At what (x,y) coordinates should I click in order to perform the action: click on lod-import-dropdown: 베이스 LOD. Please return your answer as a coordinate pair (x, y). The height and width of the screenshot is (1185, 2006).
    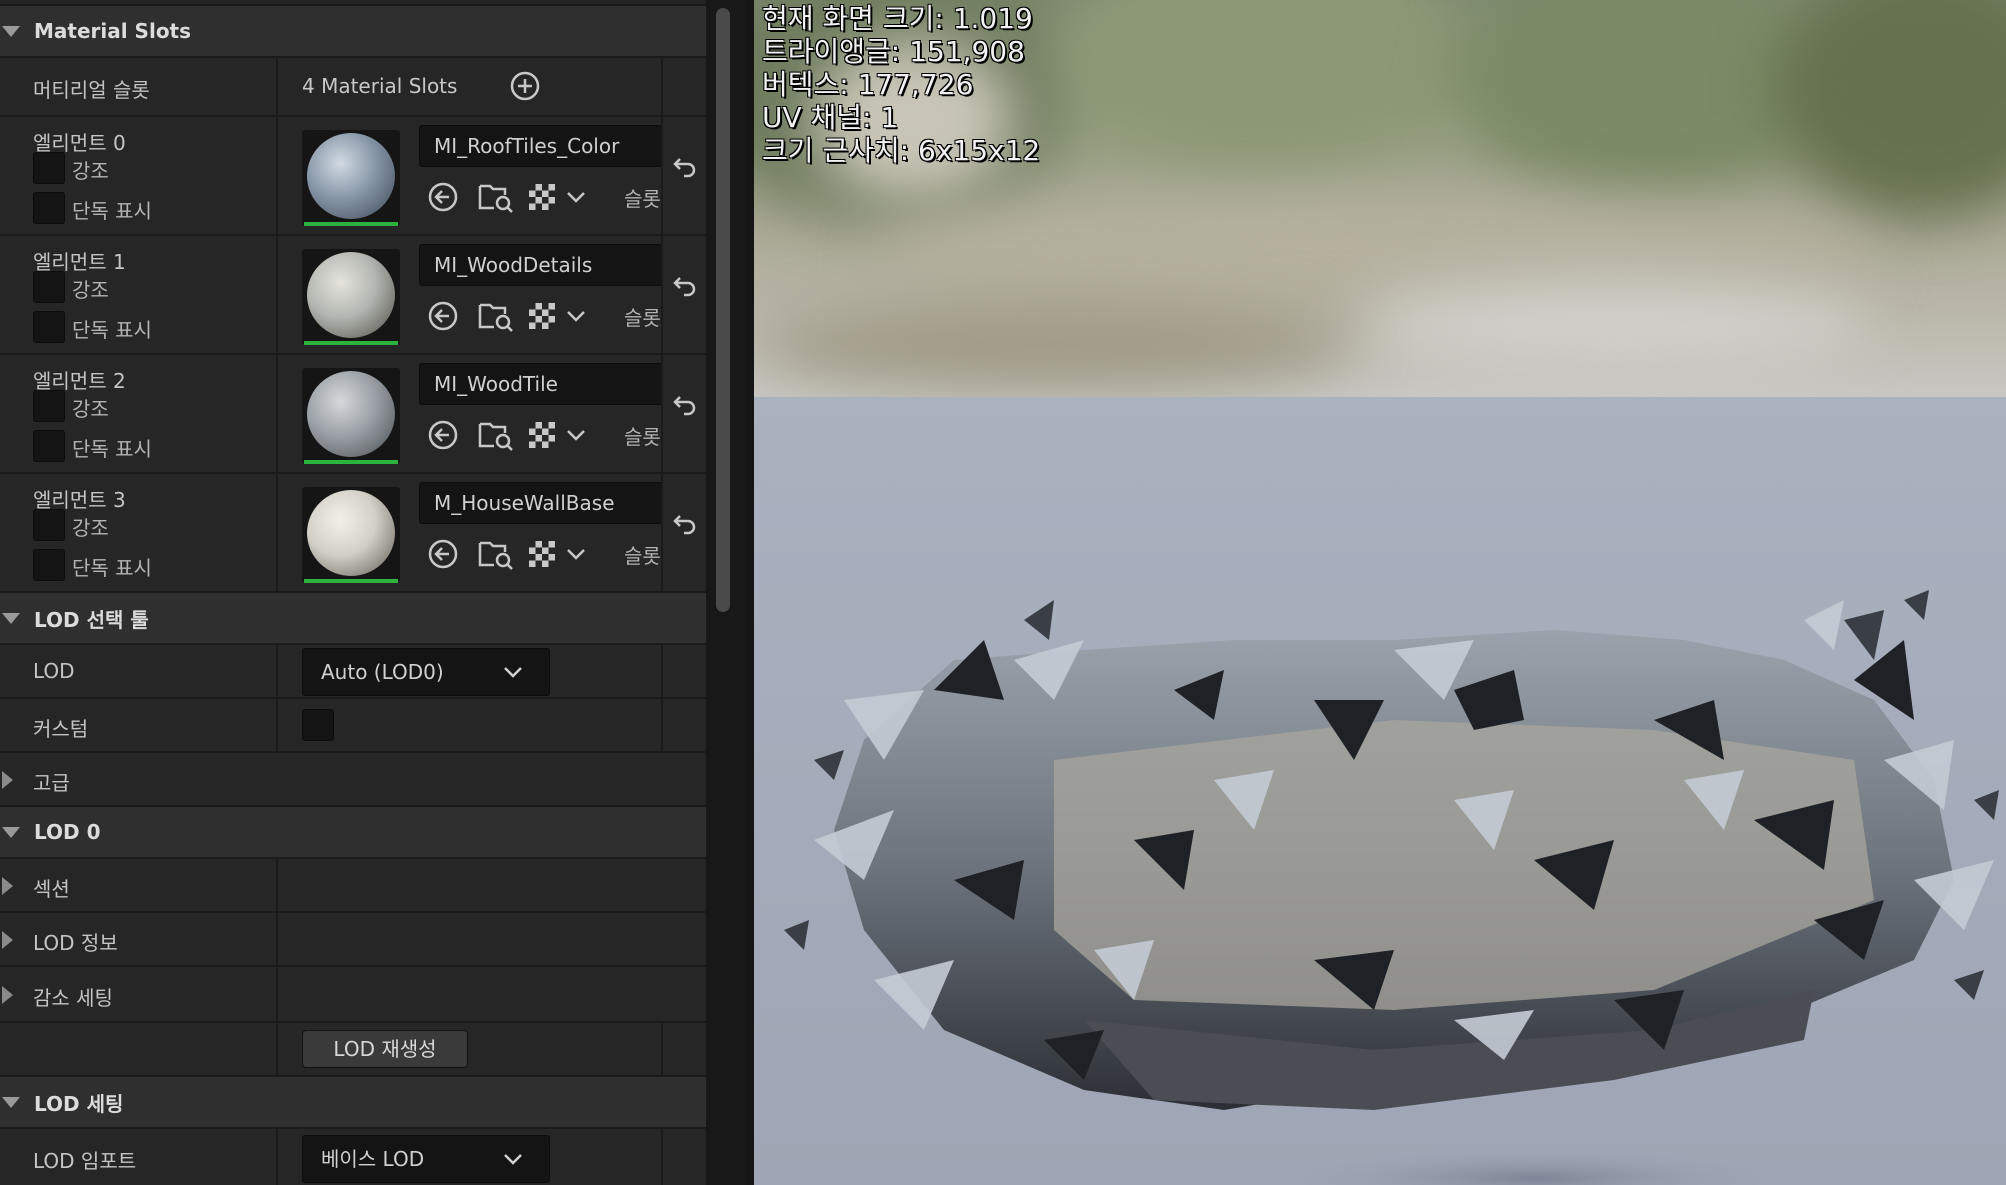
    Looking at the image, I should click on (426, 1159).